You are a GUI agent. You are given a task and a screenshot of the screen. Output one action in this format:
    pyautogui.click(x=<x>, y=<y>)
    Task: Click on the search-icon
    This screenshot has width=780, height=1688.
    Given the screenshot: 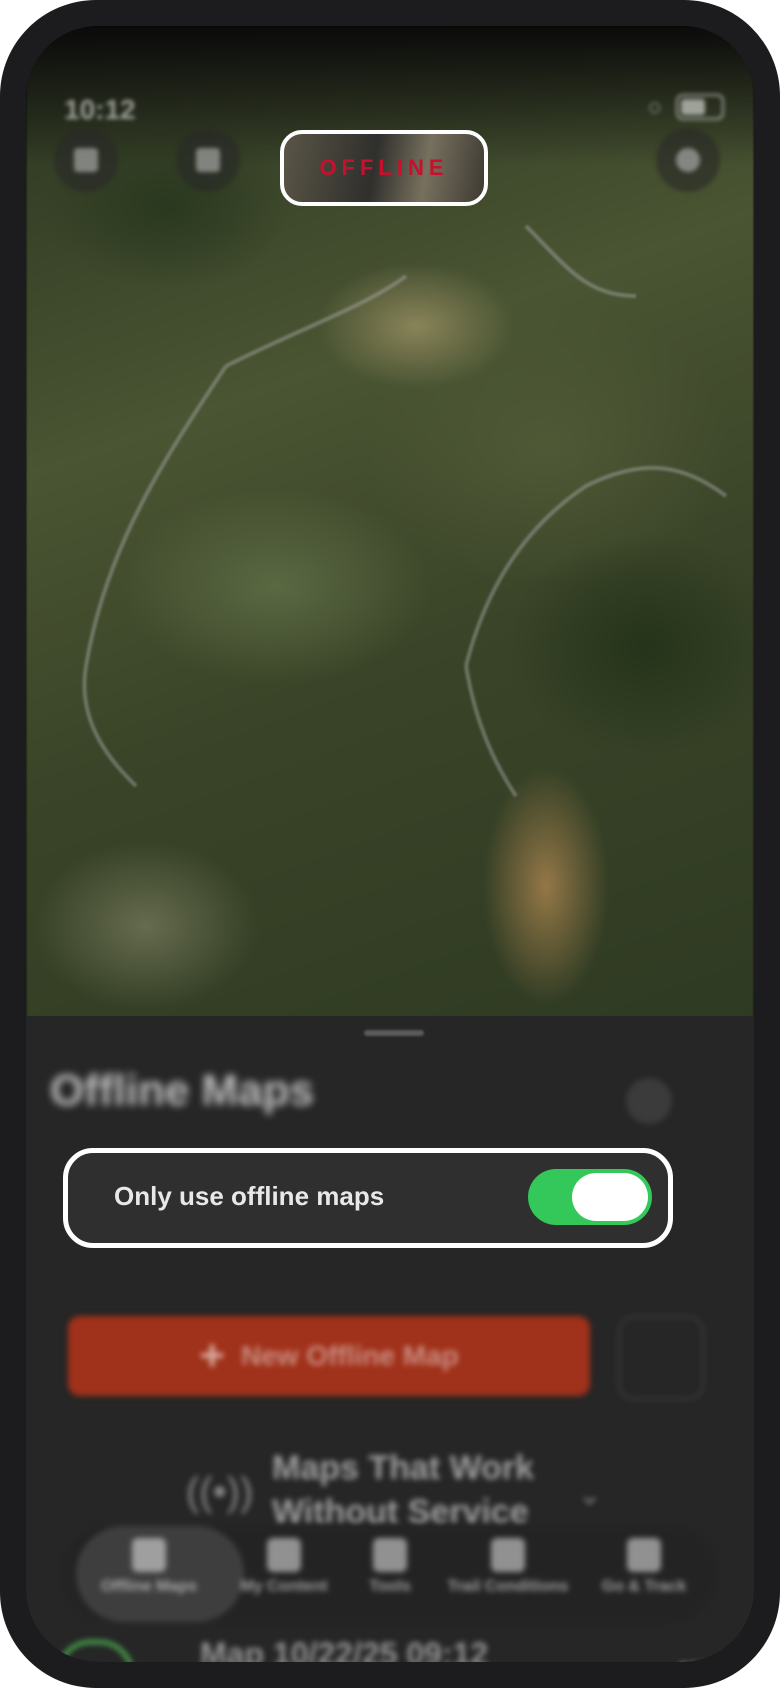 What is the action you would take?
    pyautogui.click(x=688, y=160)
    